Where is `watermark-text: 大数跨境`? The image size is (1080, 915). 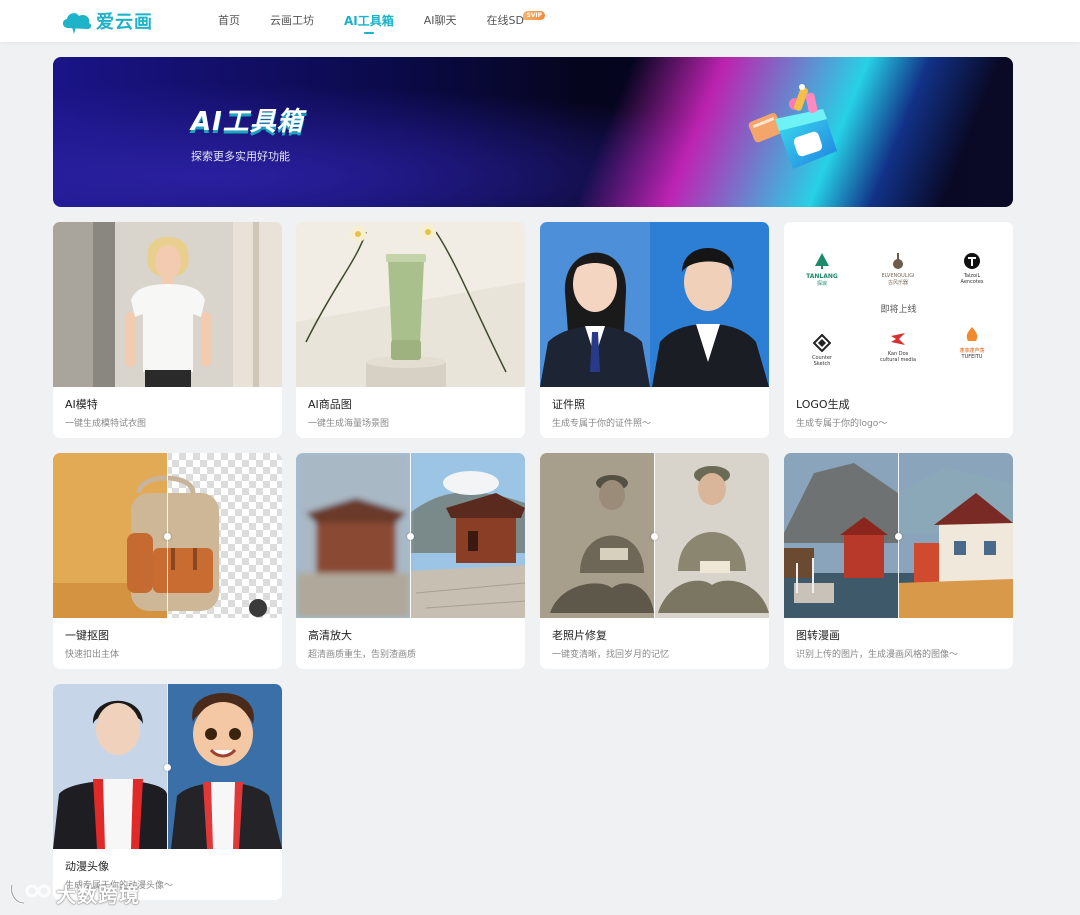
watermark-text: 大数跨境 is located at coordinates (98, 894).